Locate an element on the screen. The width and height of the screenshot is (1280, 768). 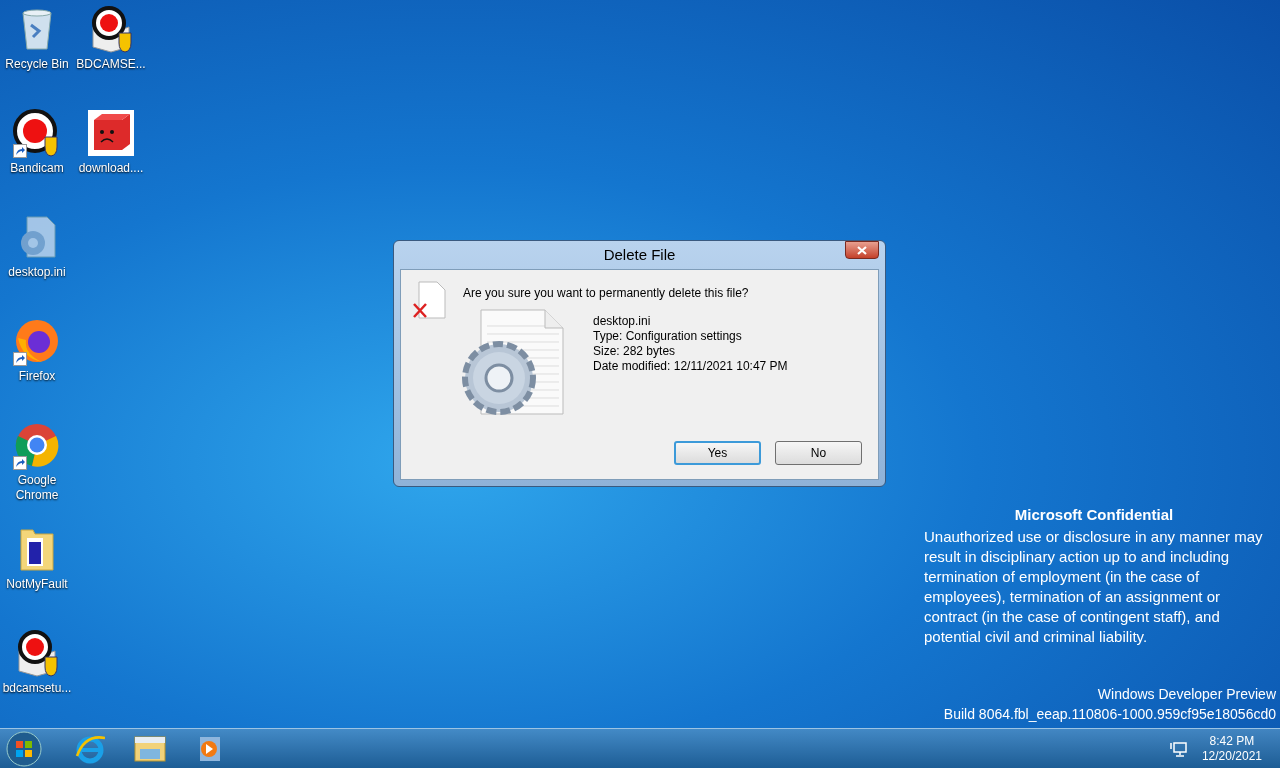
record-icon is located at coordinates (37, 133).